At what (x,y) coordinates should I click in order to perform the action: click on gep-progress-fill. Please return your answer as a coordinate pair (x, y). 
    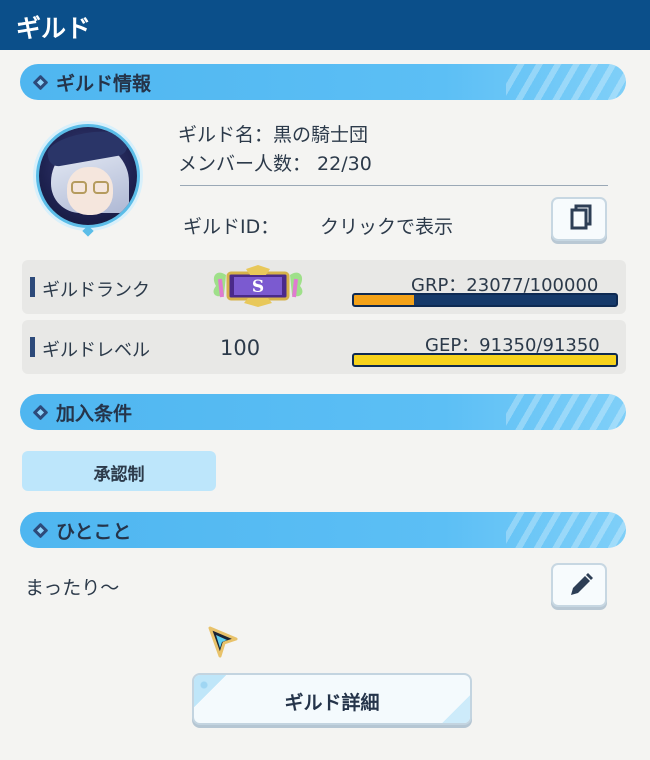
    Looking at the image, I should click on (485, 360).